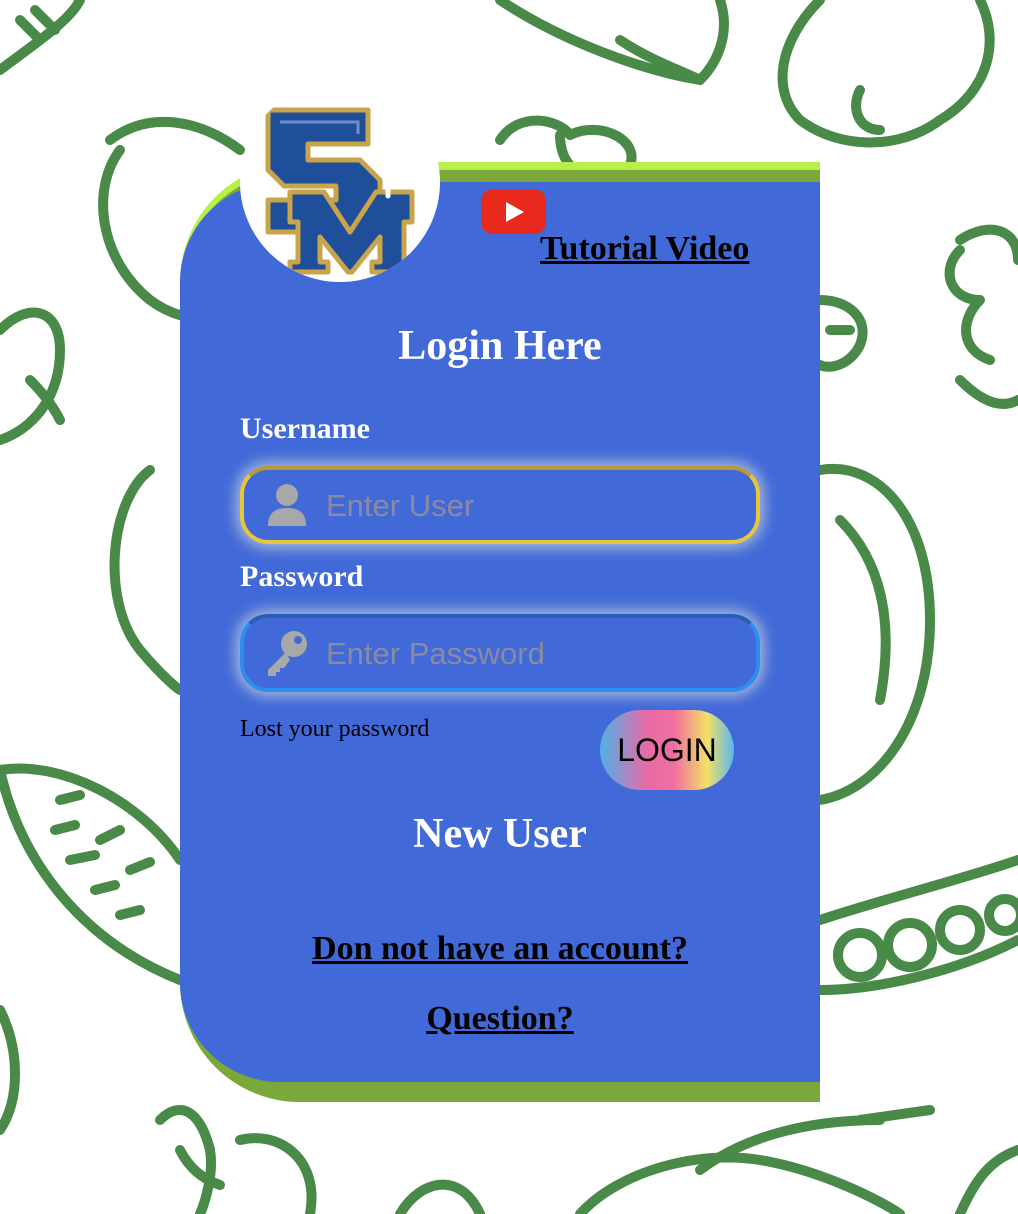 This screenshot has height=1214, width=1018. I want to click on username-input, so click(536, 506).